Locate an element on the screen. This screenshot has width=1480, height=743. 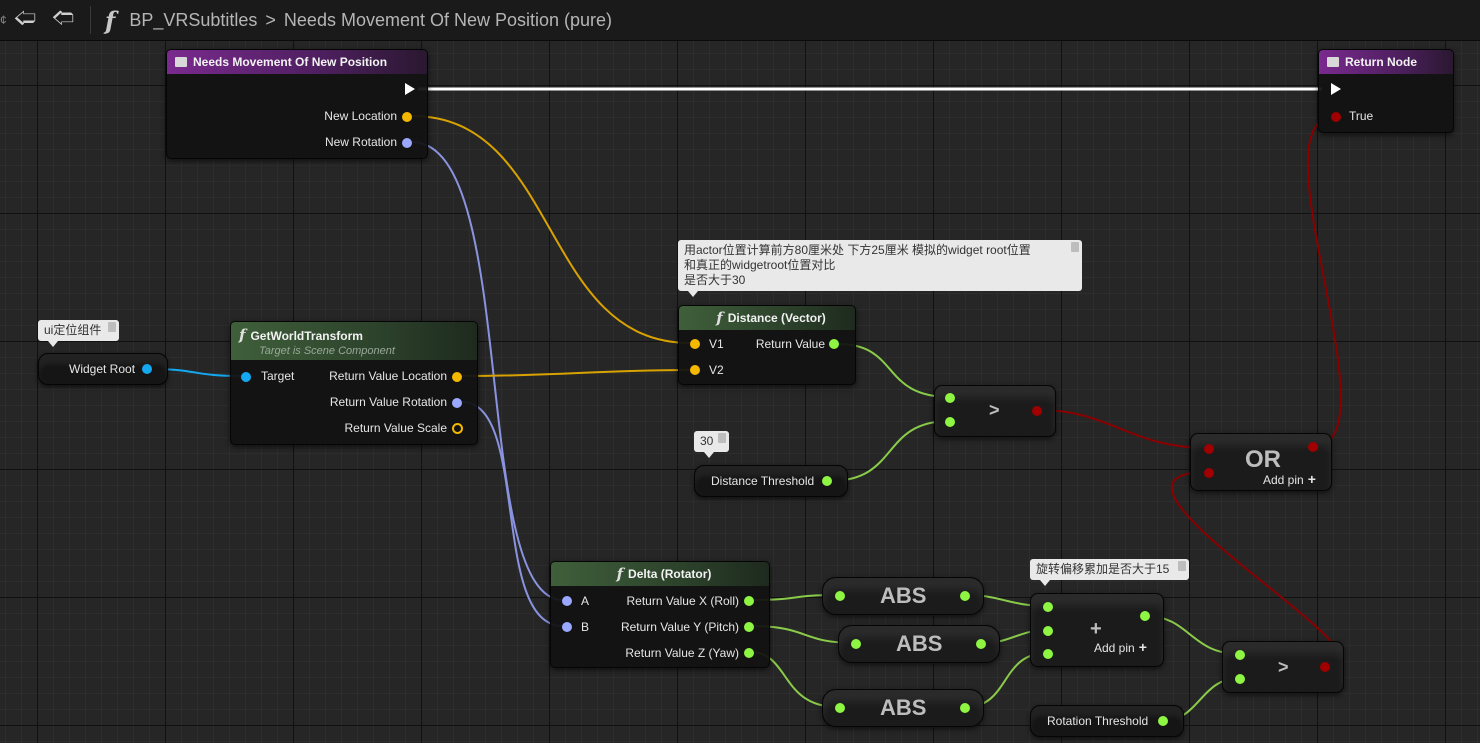
delta-title: Delta (Rotator) is located at coordinates (670, 574).